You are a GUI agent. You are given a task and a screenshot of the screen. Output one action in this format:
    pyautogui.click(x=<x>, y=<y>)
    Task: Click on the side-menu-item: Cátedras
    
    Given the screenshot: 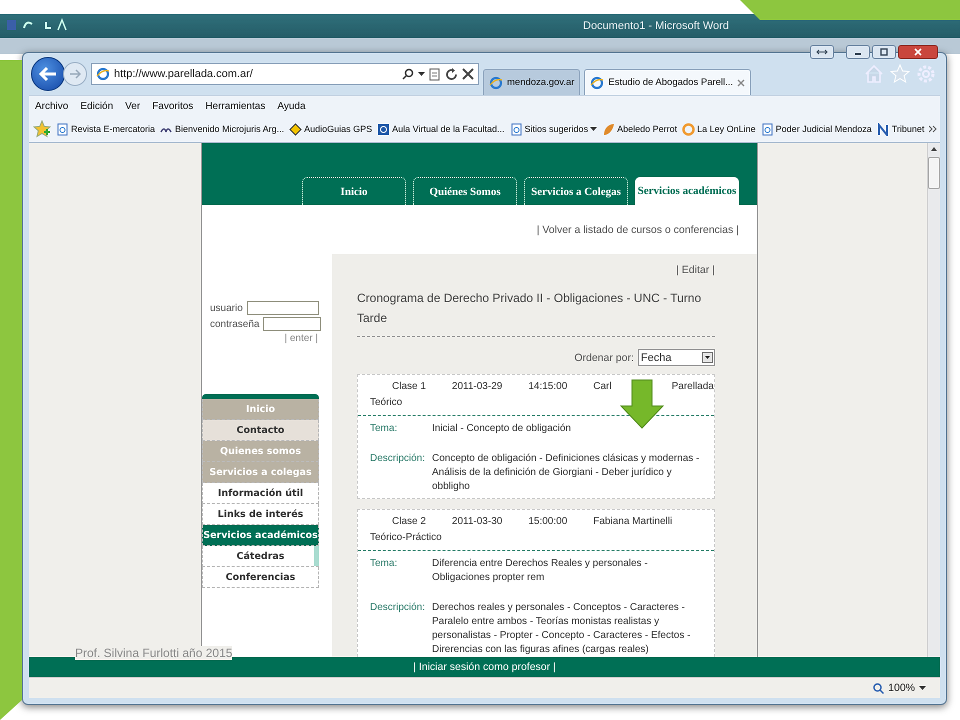 What is the action you would take?
    pyautogui.click(x=260, y=556)
    